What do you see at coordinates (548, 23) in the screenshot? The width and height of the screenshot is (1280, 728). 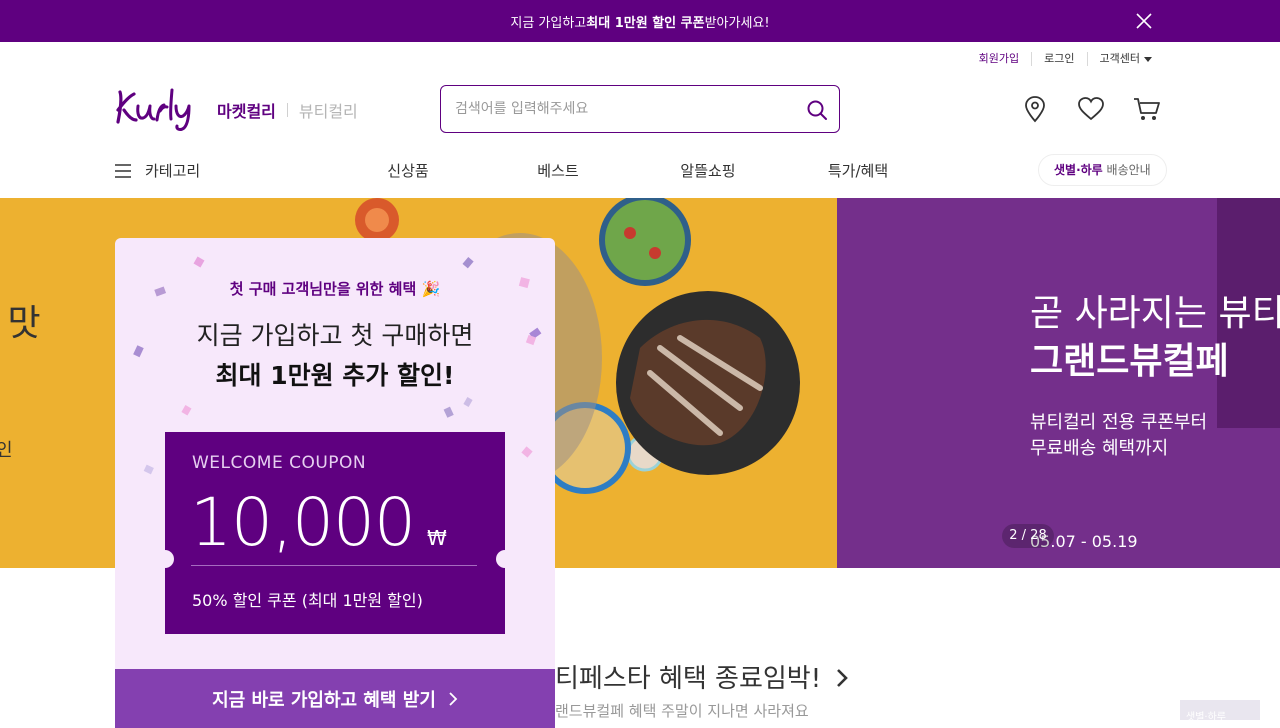 I see `promo-text-pre: 지금 가입하고` at bounding box center [548, 23].